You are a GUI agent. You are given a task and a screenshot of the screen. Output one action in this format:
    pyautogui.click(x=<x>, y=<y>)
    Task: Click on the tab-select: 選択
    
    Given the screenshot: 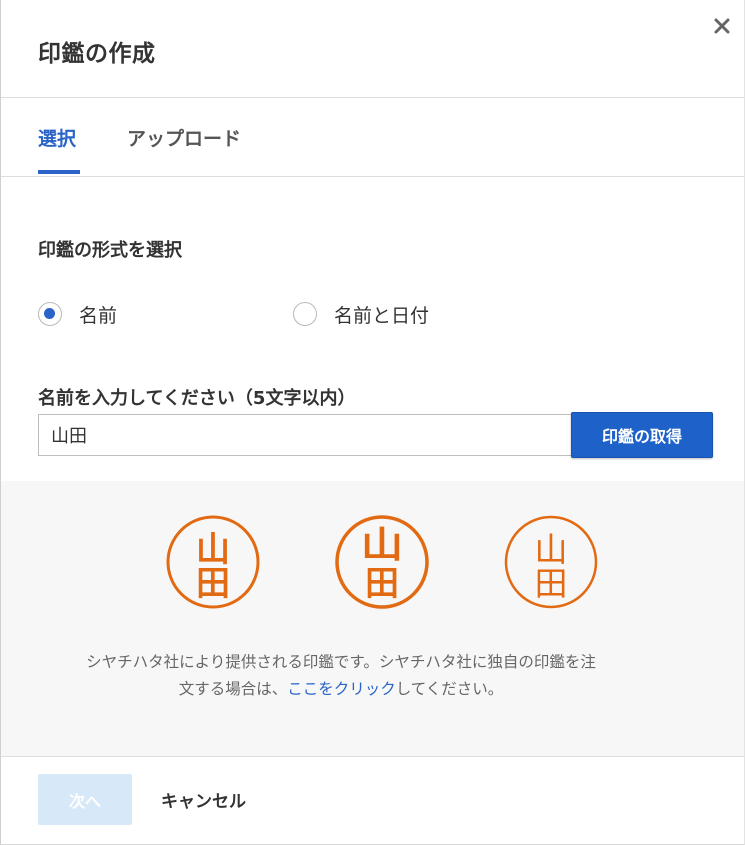 What is the action you would take?
    pyautogui.click(x=57, y=137)
    